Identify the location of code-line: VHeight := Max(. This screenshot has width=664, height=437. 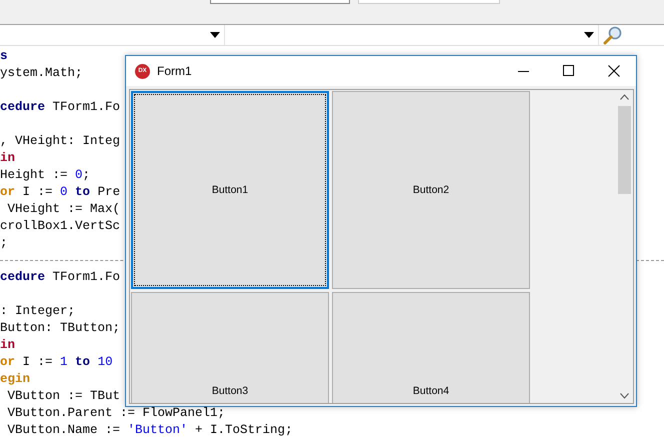
(63, 209).